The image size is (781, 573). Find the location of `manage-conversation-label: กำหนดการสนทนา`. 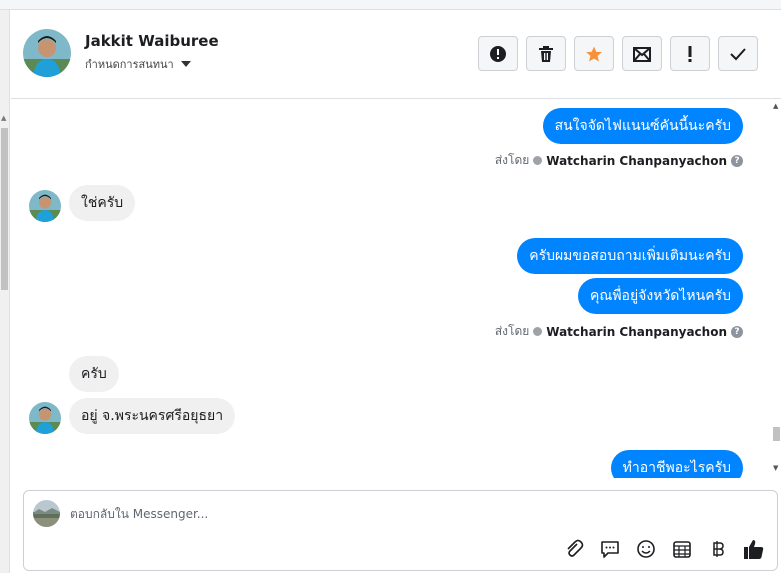

manage-conversation-label: กำหนดการสนทนา is located at coordinates (129, 64).